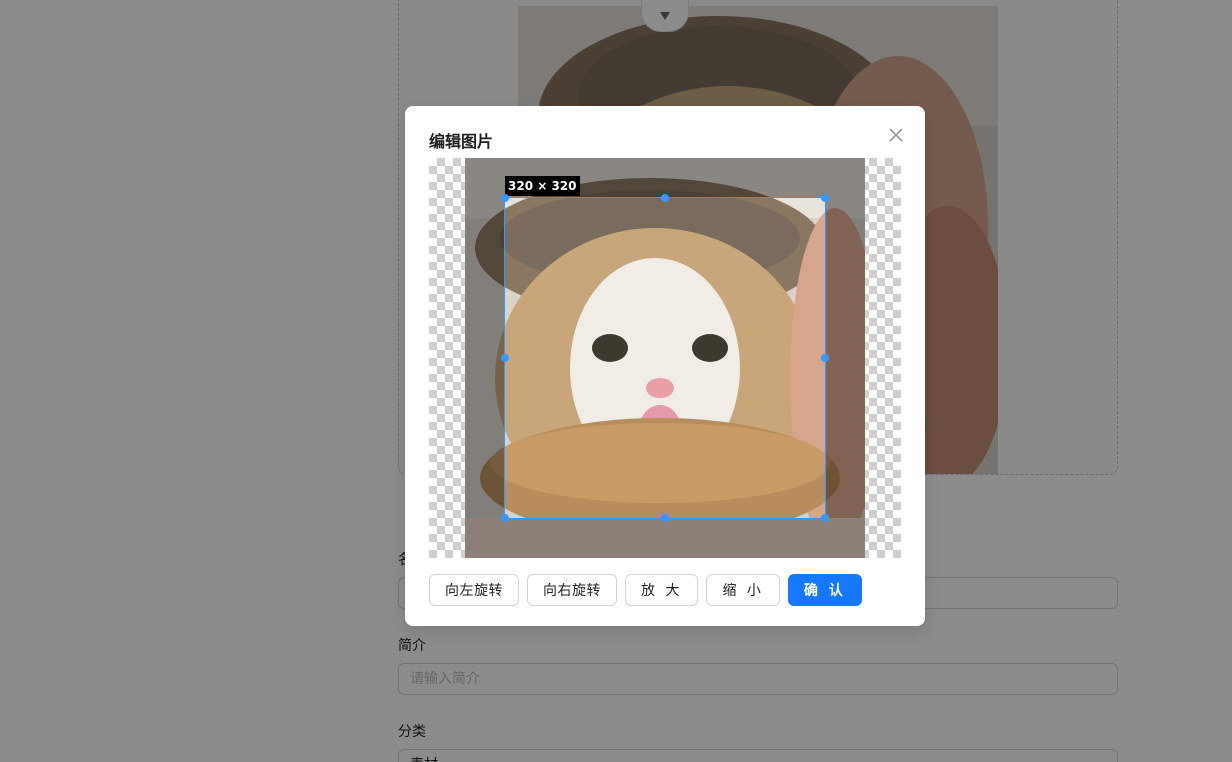  Describe the element at coordinates (662, 590) in the screenshot. I see `zoom-in-button: 放 大` at that location.